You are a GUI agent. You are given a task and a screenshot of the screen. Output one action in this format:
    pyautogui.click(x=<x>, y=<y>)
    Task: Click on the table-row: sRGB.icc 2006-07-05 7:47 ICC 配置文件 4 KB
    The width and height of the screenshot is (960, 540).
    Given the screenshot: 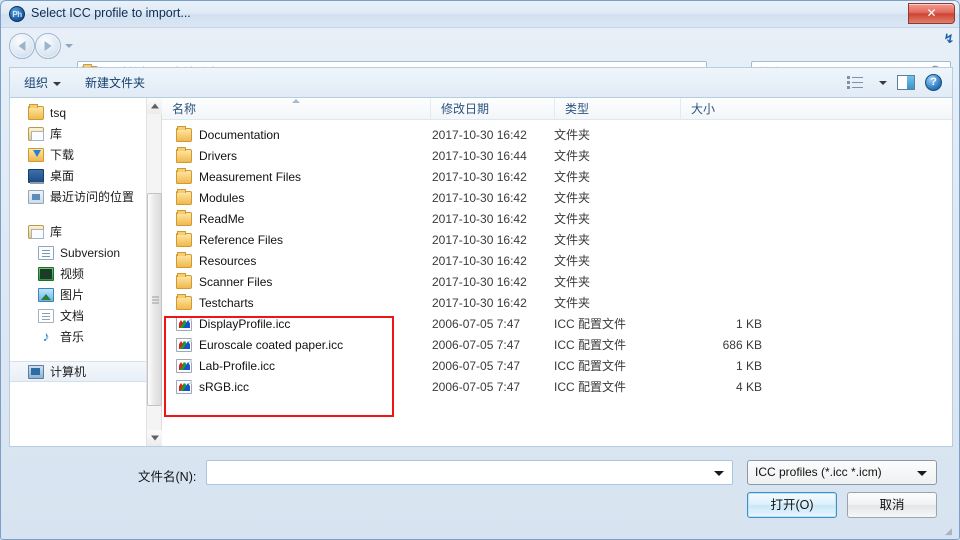 What is the action you would take?
    pyautogui.click(x=557, y=386)
    